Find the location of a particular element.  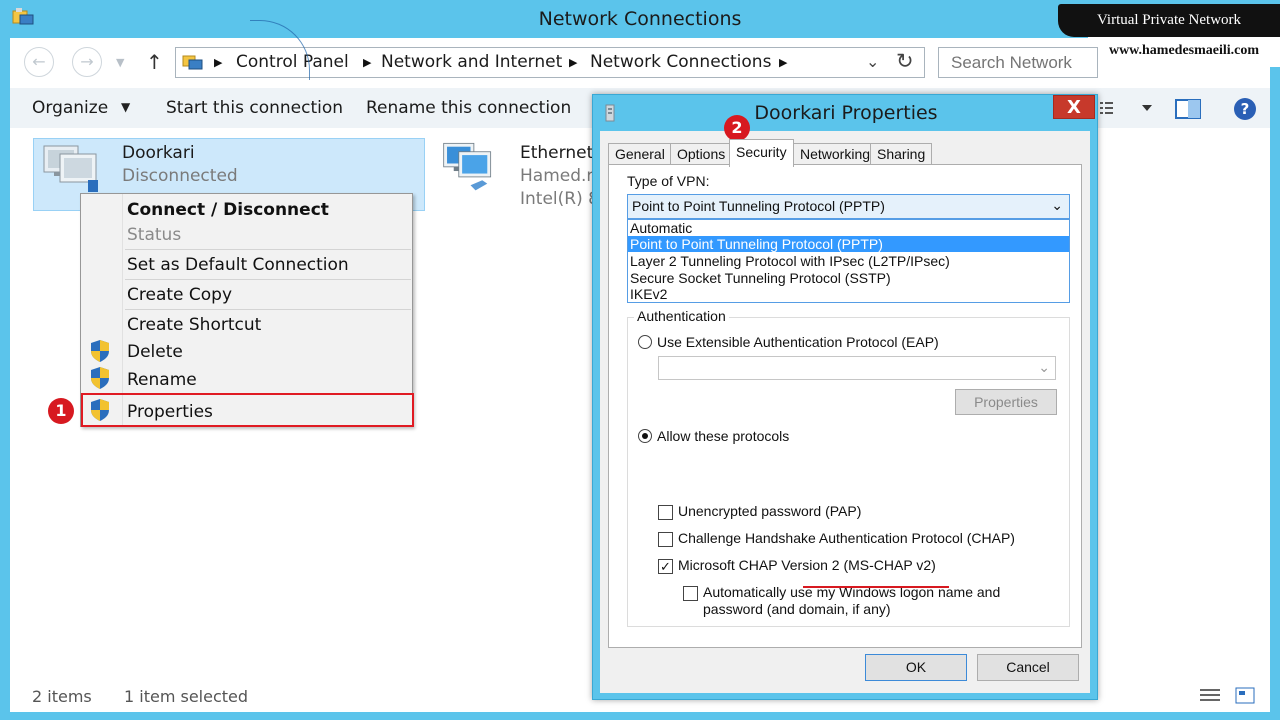

vpn-option-automatic: Automatic is located at coordinates (848, 228).